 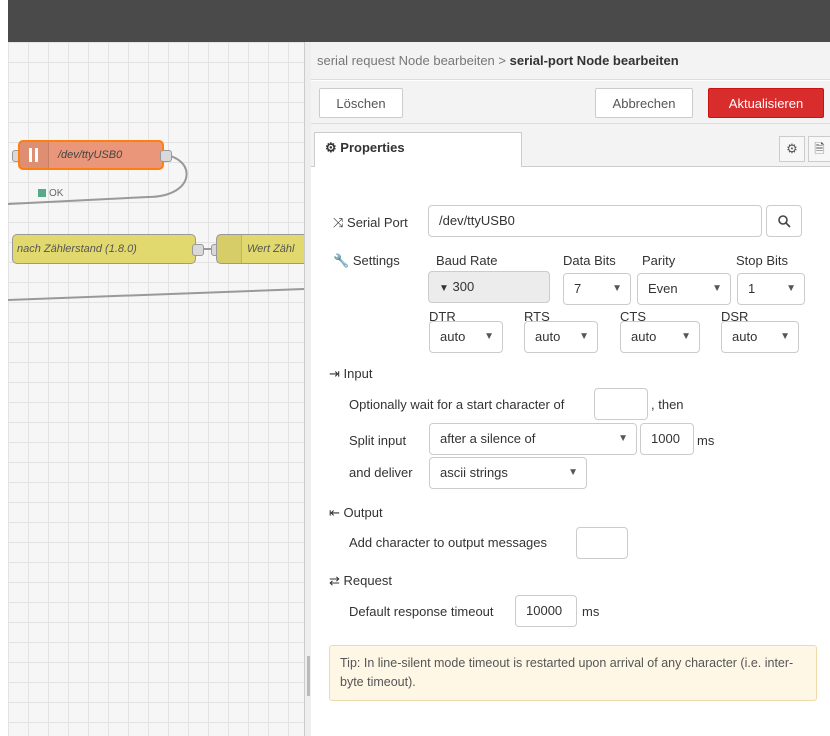 I want to click on baud-rate-select: ▼ 300, so click(x=489, y=287).